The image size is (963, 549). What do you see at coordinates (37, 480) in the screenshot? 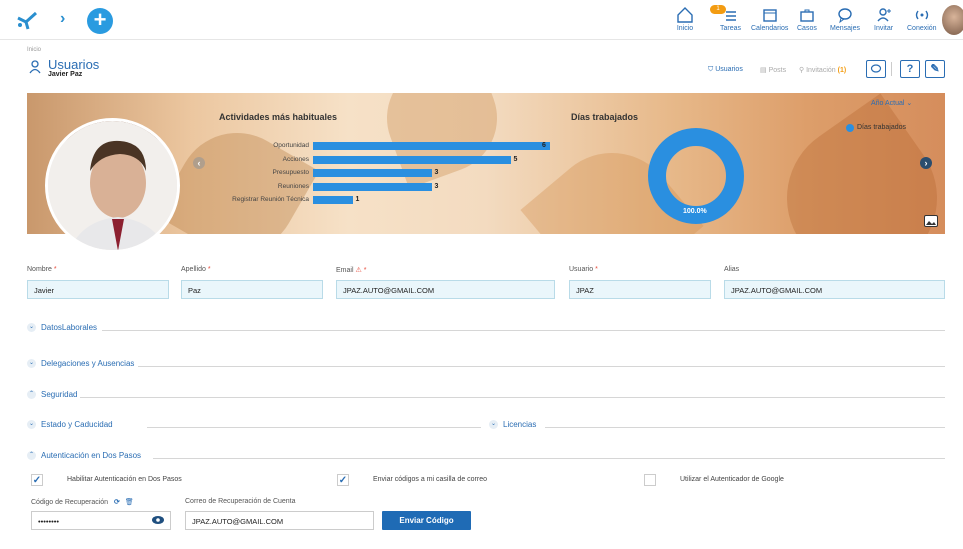
I see `habilitar-2fa-checkbox: ✓` at bounding box center [37, 480].